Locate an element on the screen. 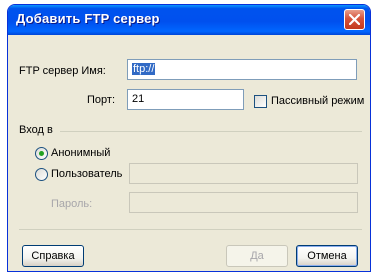 Image resolution: width=379 pixels, height=276 pixels. password-input is located at coordinates (243, 202).